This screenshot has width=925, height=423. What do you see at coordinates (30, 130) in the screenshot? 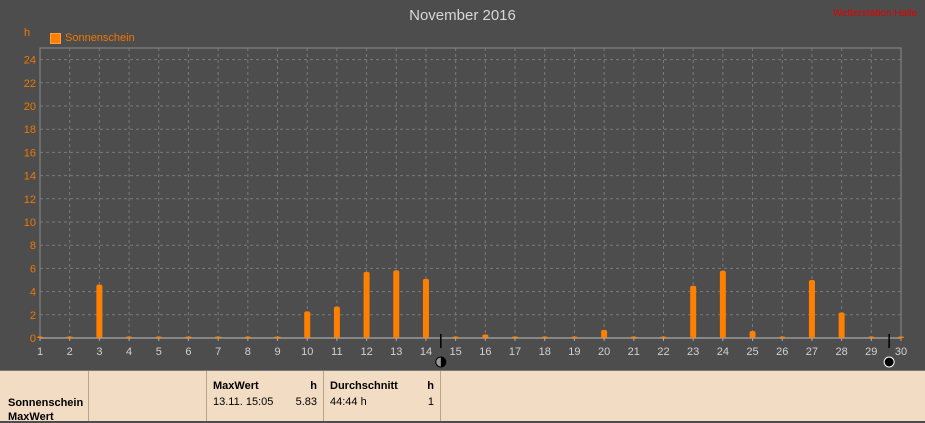
I see `y-tick-label: 18` at bounding box center [30, 130].